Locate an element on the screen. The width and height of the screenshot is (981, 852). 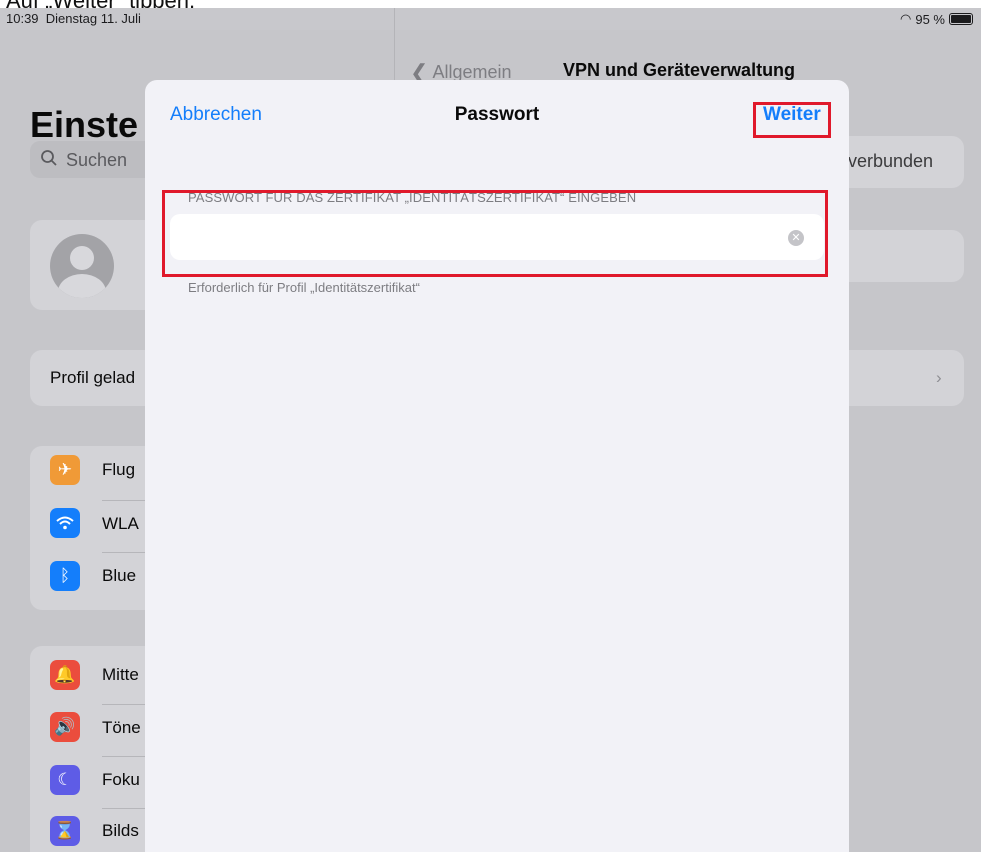
highlight-password-field is located at coordinates (495, 233).